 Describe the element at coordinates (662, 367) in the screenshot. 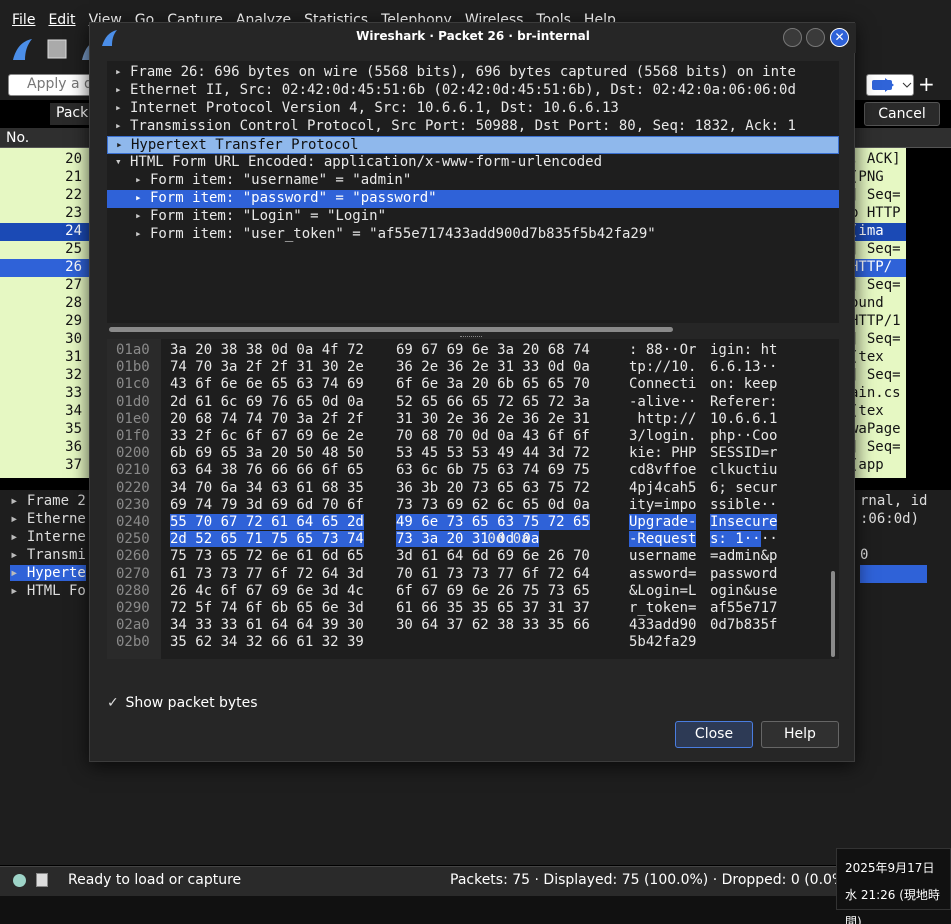

I see `ascii-left: tp://10.` at that location.